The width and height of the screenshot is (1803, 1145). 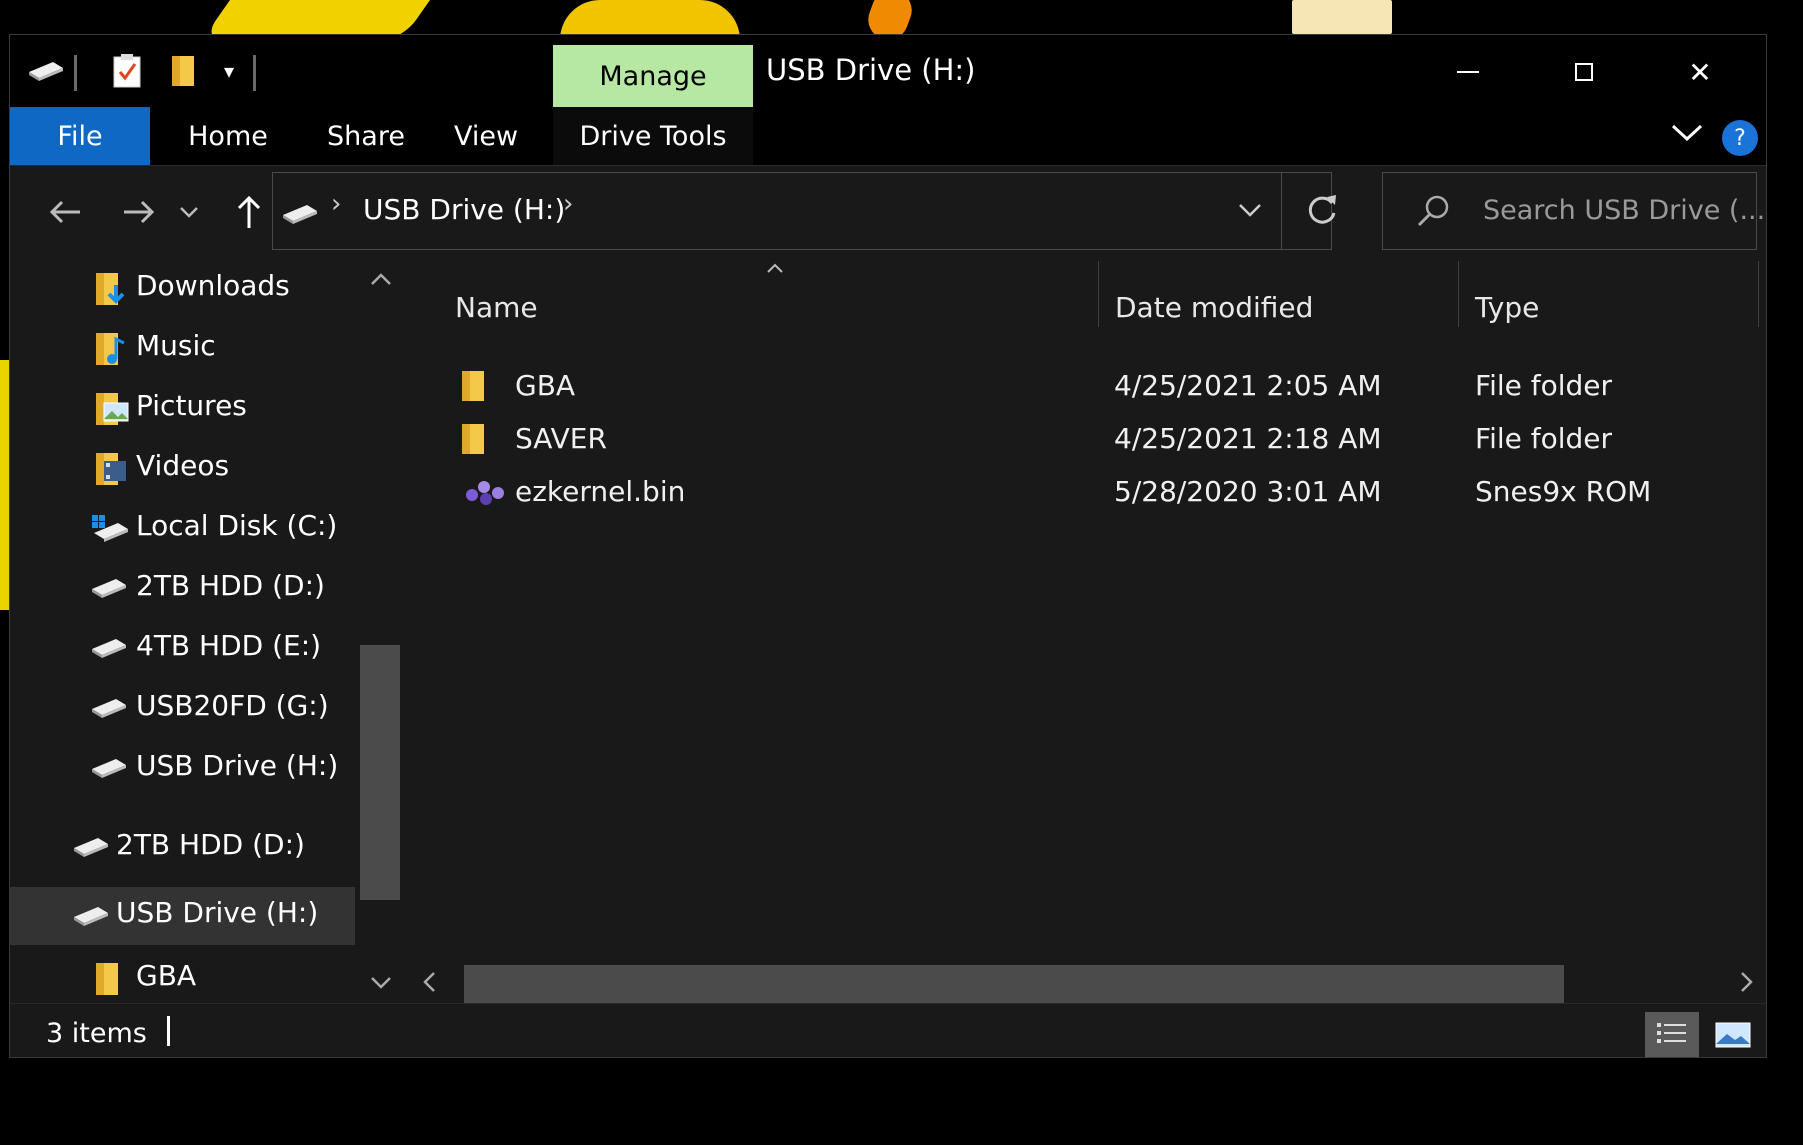 I want to click on divider, so click(x=1281, y=211).